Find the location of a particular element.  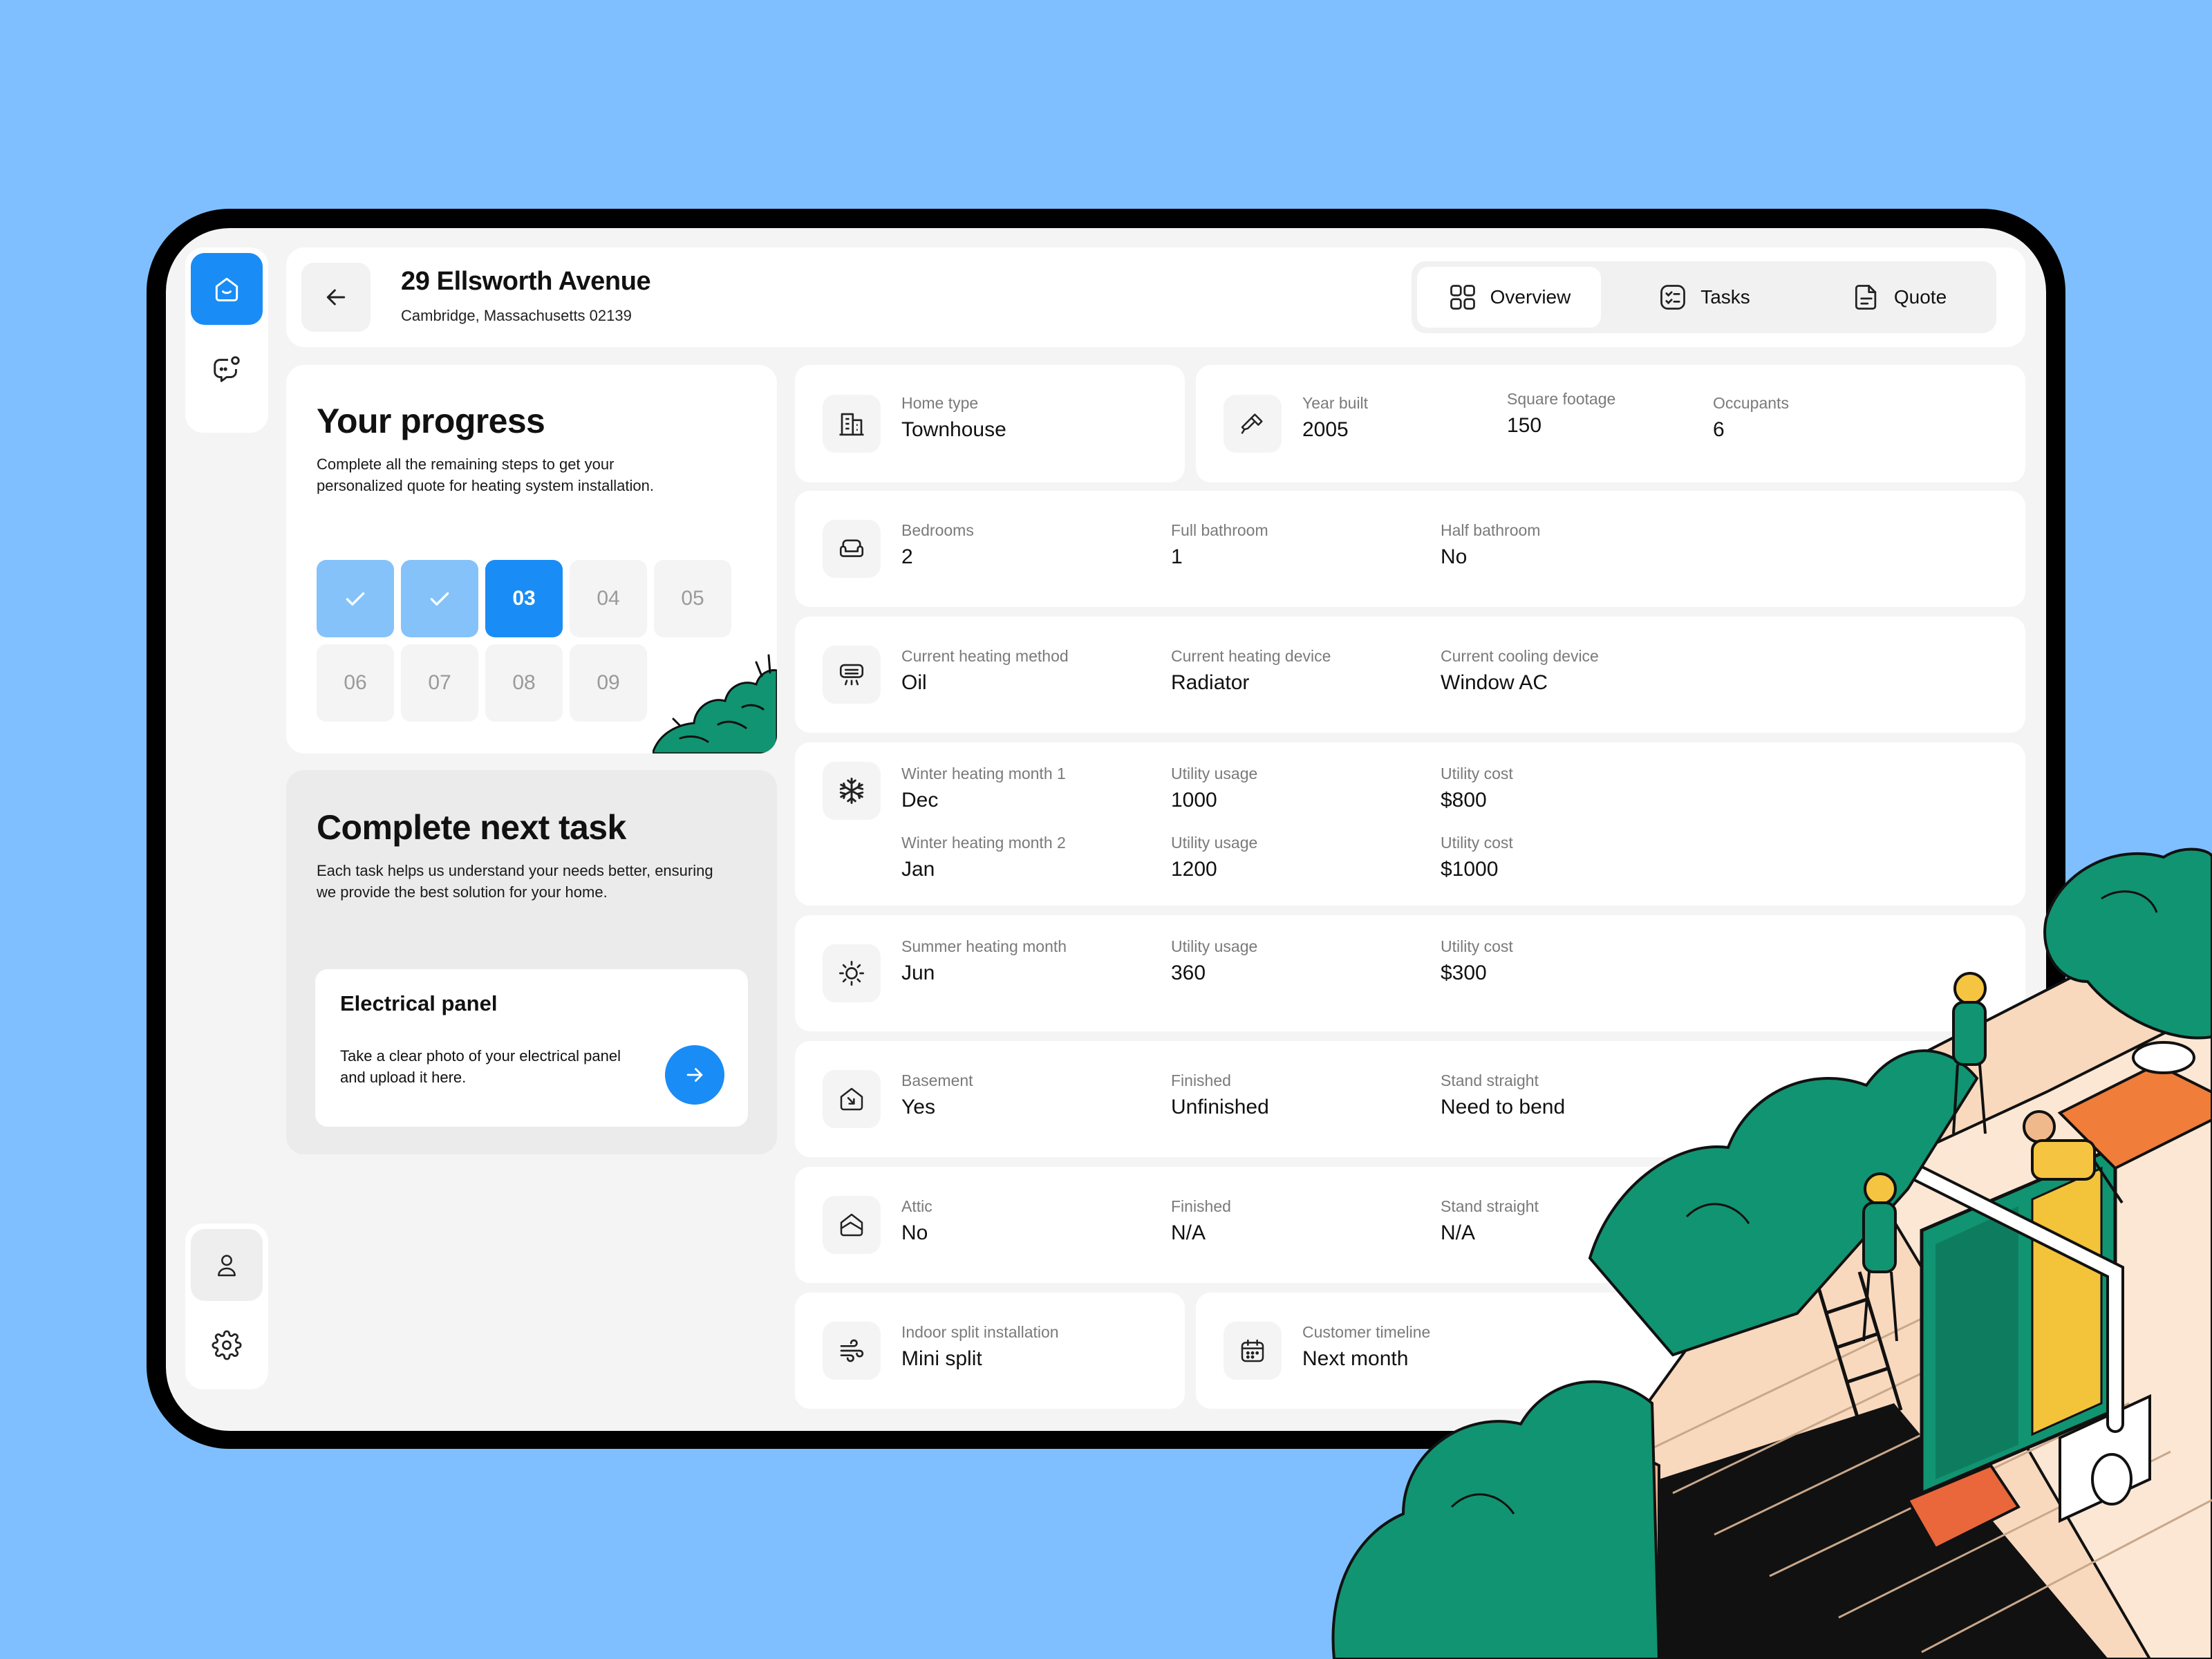

field-home-type: Home type Townhouse is located at coordinates (953, 418).